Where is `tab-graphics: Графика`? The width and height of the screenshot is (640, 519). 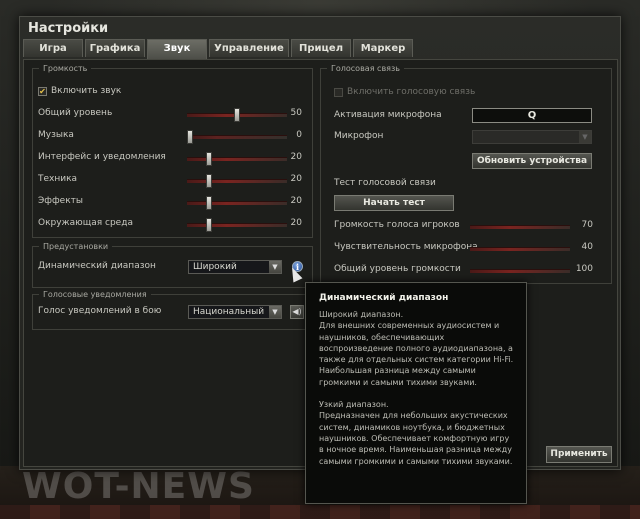 tab-graphics: Графика is located at coordinates (115, 48).